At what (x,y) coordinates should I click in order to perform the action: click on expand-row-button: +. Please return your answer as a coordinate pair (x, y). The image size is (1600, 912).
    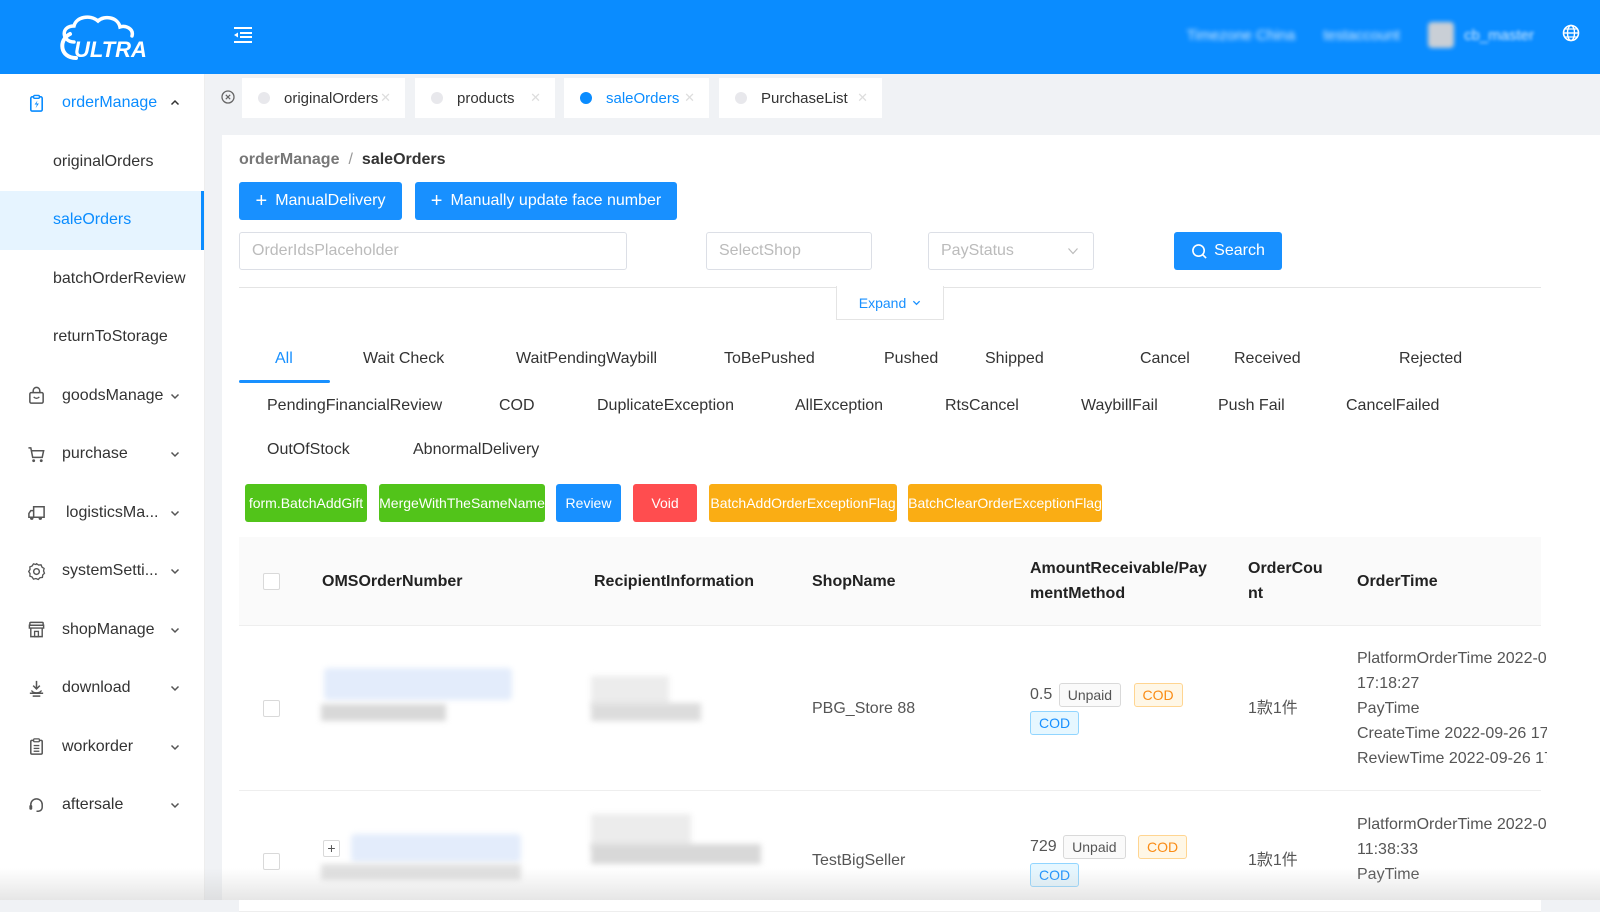
    Looking at the image, I should click on (331, 848).